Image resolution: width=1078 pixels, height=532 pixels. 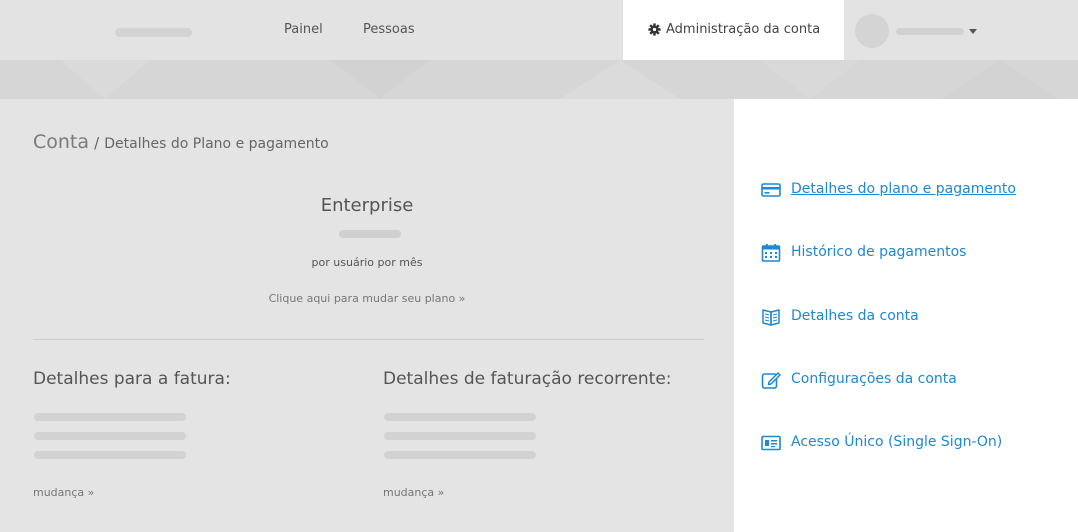 What do you see at coordinates (63, 492) in the screenshot?
I see `invoice-change-link: mudança »` at bounding box center [63, 492].